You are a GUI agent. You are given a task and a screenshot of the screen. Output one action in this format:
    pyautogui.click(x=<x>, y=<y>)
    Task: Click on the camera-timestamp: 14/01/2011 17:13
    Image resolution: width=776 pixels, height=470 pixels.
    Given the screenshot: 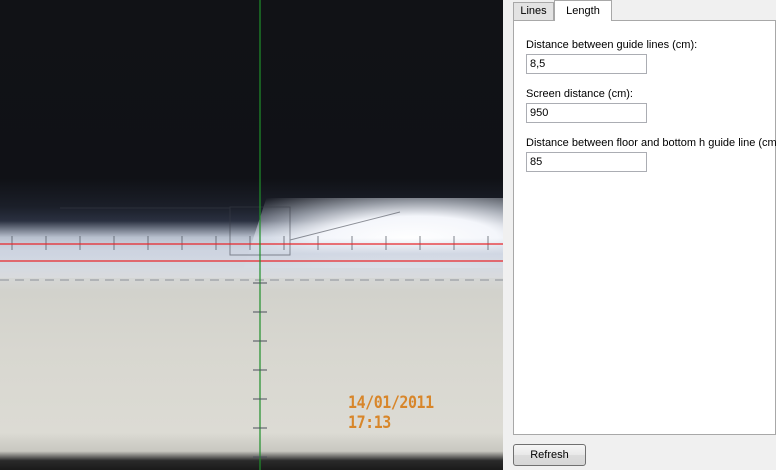 What is the action you would take?
    pyautogui.click(x=391, y=413)
    